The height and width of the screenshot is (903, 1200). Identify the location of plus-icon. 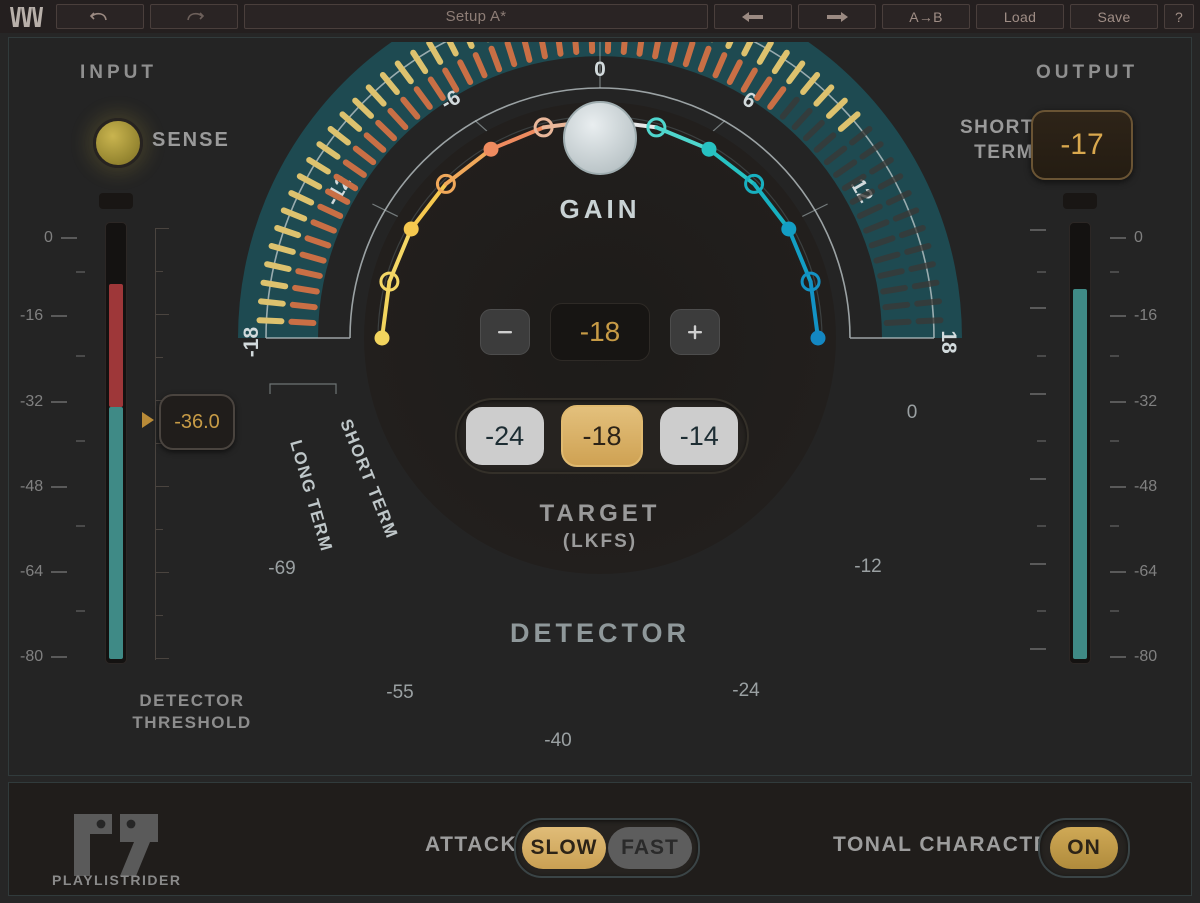
(695, 332).